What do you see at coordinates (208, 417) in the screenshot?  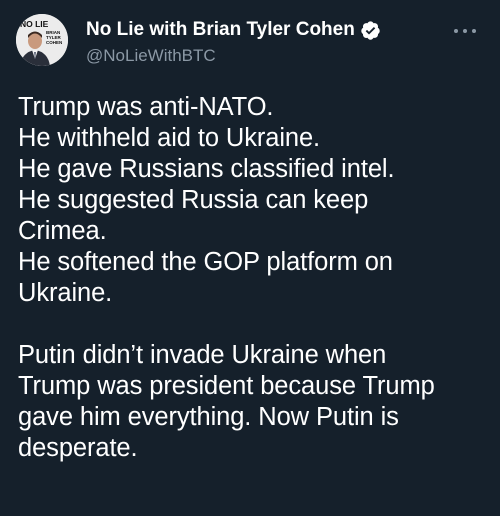 I see `tweet-line: gave him everything. Now Putin is` at bounding box center [208, 417].